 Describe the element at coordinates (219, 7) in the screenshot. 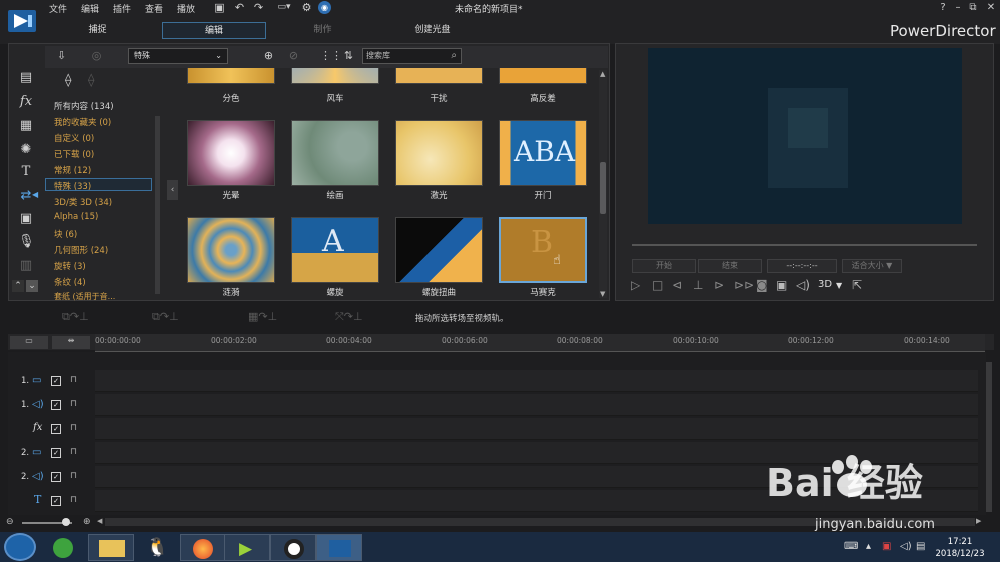

I see `save-icon: ▣` at that location.